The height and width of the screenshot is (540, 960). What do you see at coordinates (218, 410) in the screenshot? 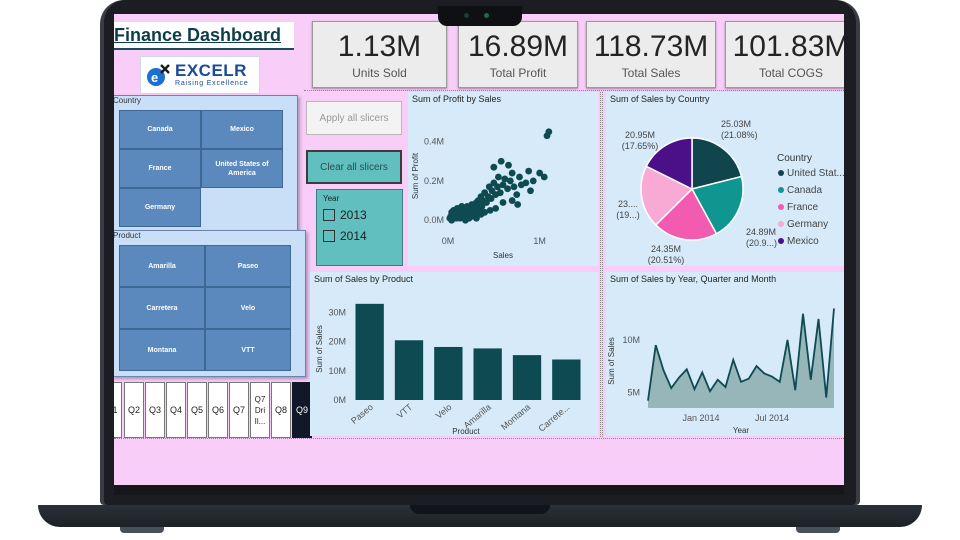
I see `quarter-tile: Q6` at bounding box center [218, 410].